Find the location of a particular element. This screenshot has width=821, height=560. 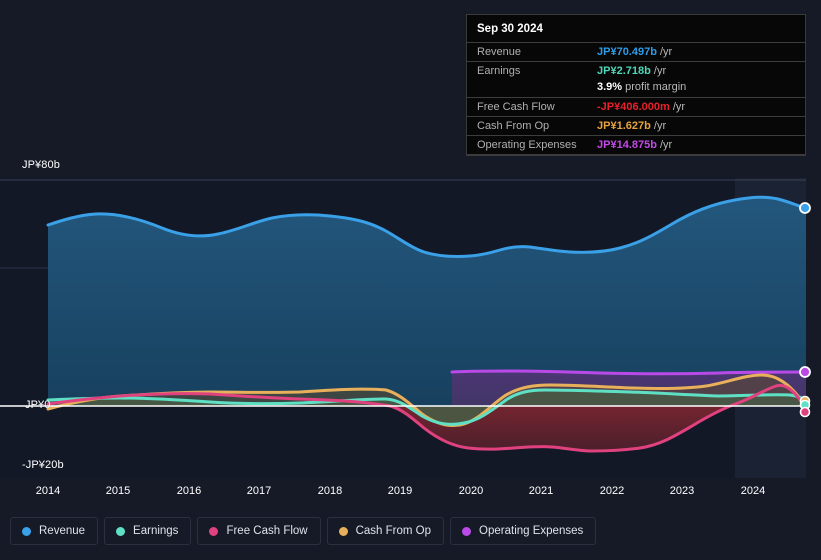

free-cash-flow-endpoint-marker is located at coordinates (805, 412).